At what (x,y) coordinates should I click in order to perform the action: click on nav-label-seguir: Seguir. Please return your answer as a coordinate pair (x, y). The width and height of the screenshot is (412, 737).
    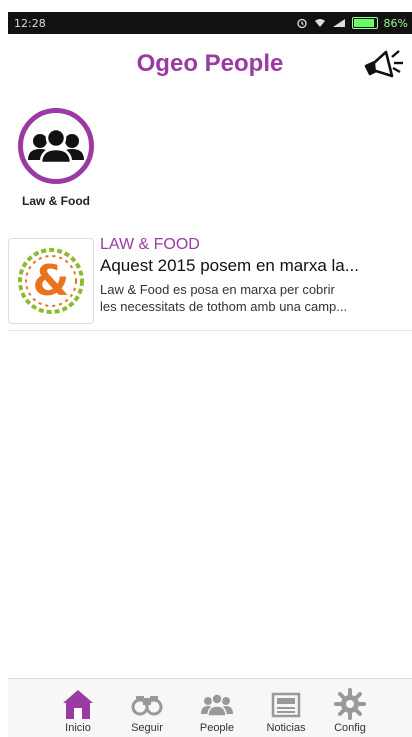
    Looking at the image, I should click on (147, 728).